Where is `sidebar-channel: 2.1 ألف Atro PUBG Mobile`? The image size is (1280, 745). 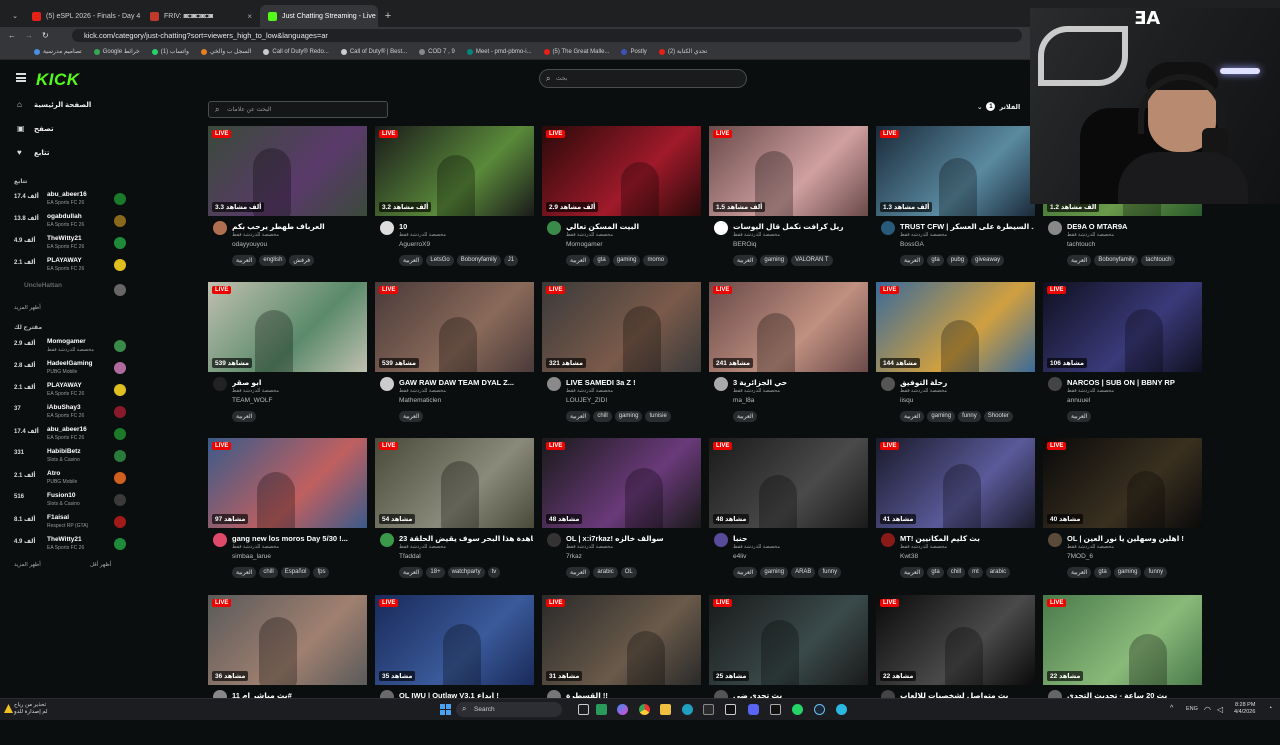 sidebar-channel: 2.1 ألف Atro PUBG Mobile is located at coordinates (70, 480).